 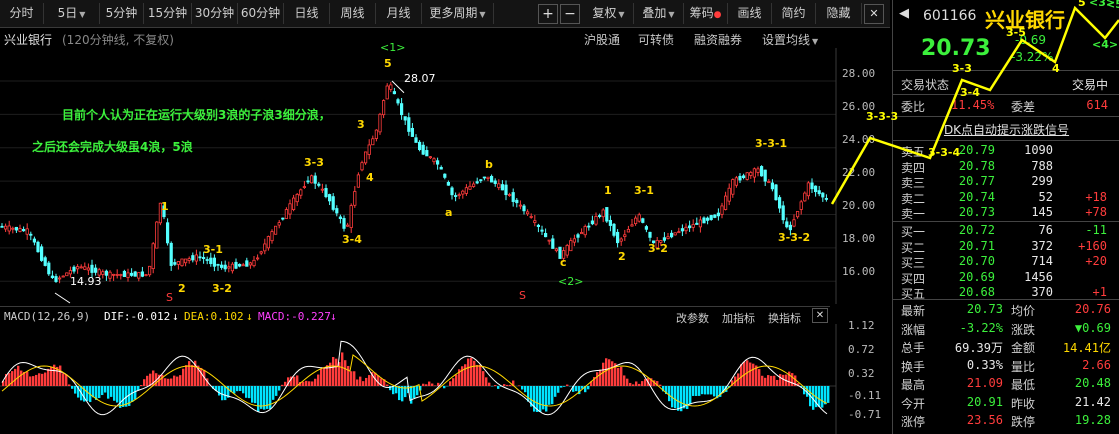 I want to click on tab-5day: 5日 ▼, so click(x=72, y=13).